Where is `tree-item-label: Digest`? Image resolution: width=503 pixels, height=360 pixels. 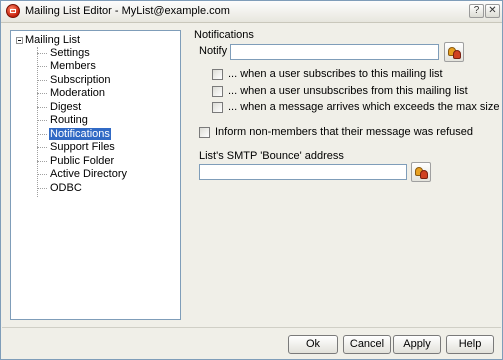 tree-item-label: Digest is located at coordinates (66, 107).